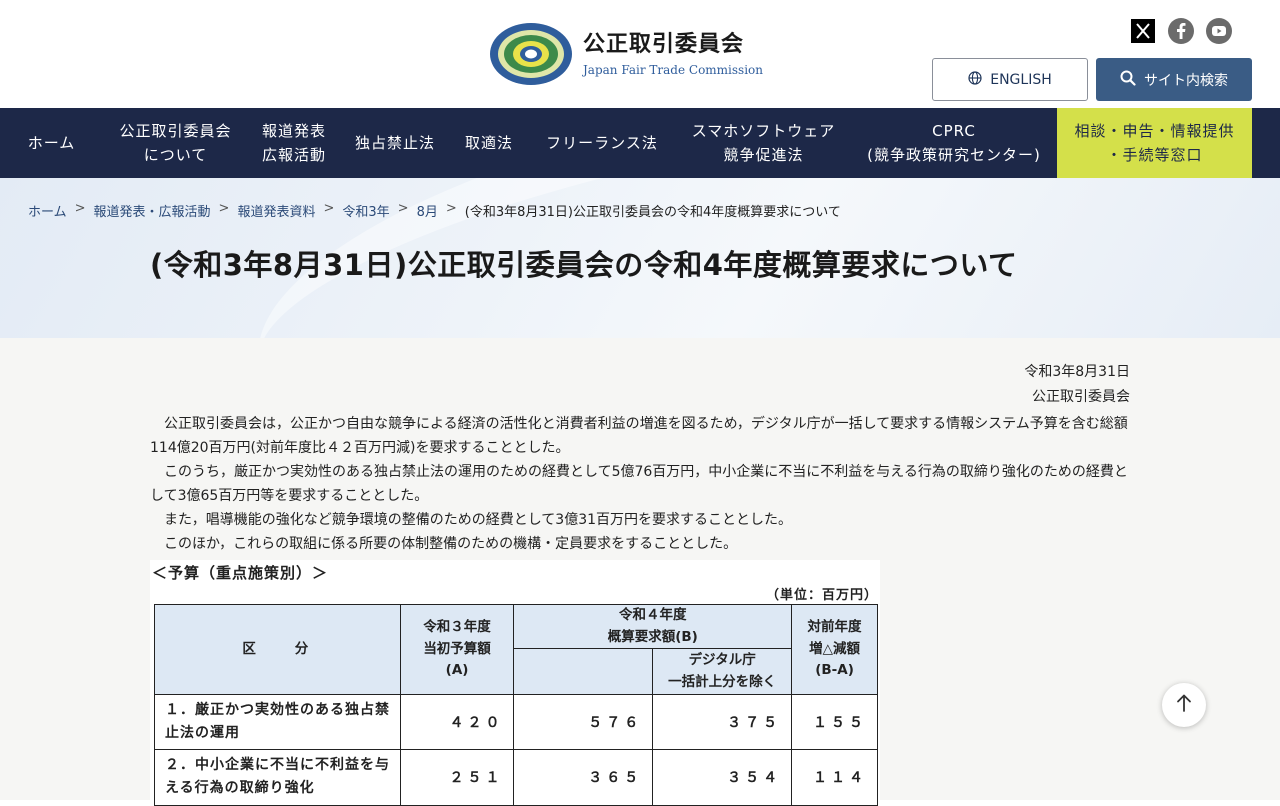 This screenshot has height=806, width=1280. Describe the element at coordinates (722, 672) in the screenshot. I see `header-r4-excl: デジタル庁 一括計上分を除く` at that location.